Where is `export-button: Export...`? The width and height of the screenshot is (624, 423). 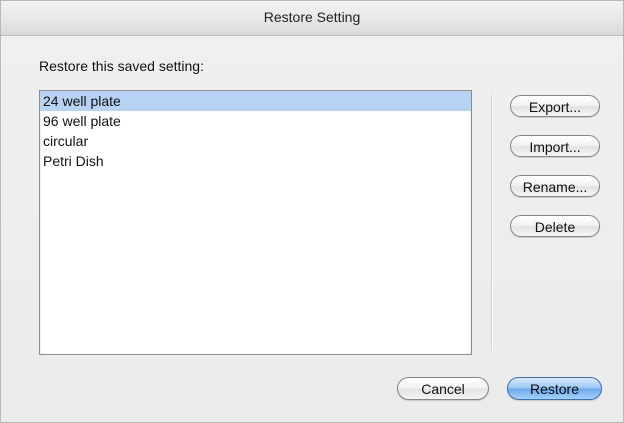
export-button: Export... is located at coordinates (555, 106).